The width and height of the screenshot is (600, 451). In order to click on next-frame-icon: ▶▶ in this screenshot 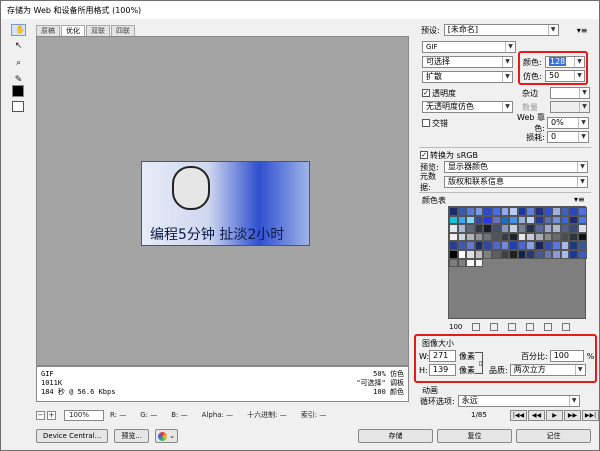, I will do `click(572, 415)`.